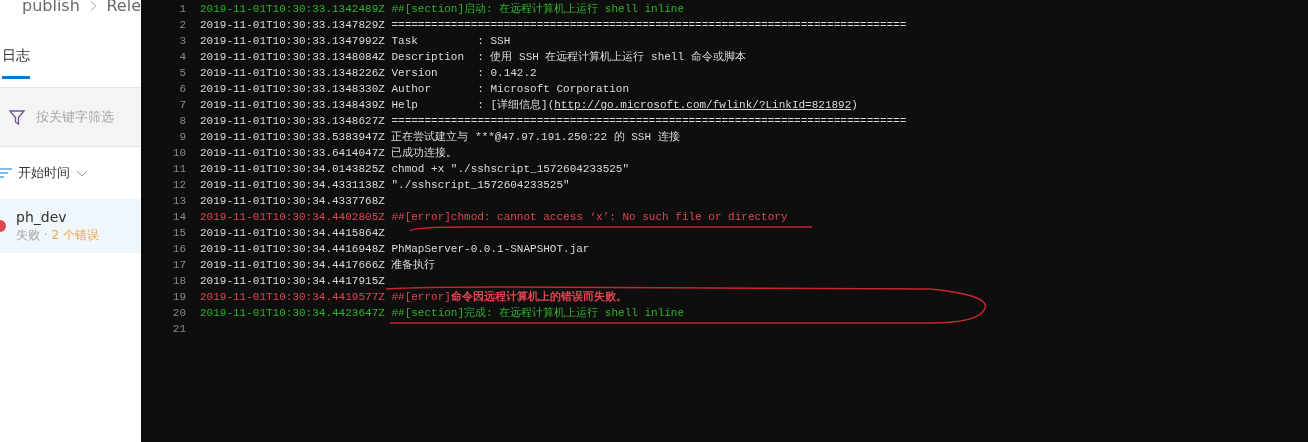  Describe the element at coordinates (355, 41) in the screenshot. I see `log-line: 2019-11-01T10:30:33.1347992Z Task : SSH` at that location.